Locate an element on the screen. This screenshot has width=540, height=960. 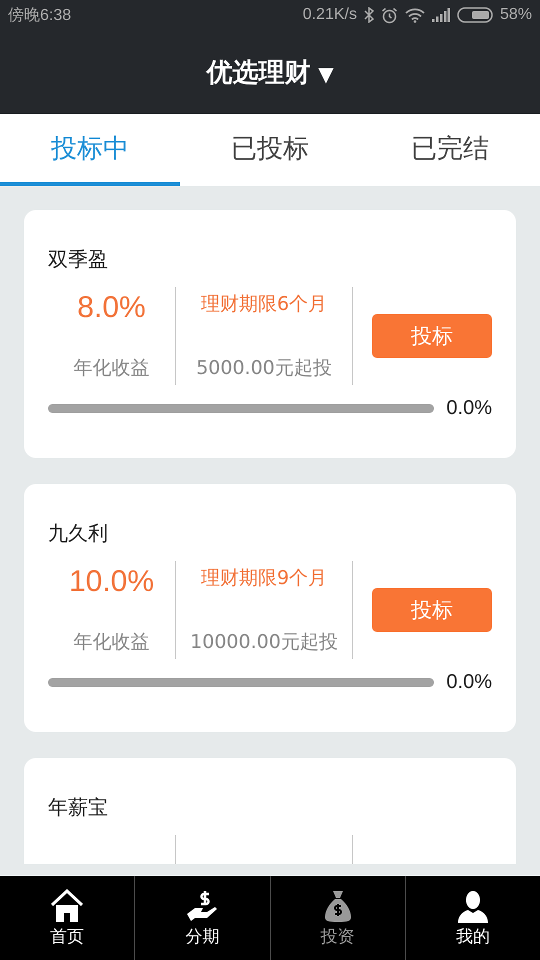
product-name: 双季盈 is located at coordinates (78, 259).